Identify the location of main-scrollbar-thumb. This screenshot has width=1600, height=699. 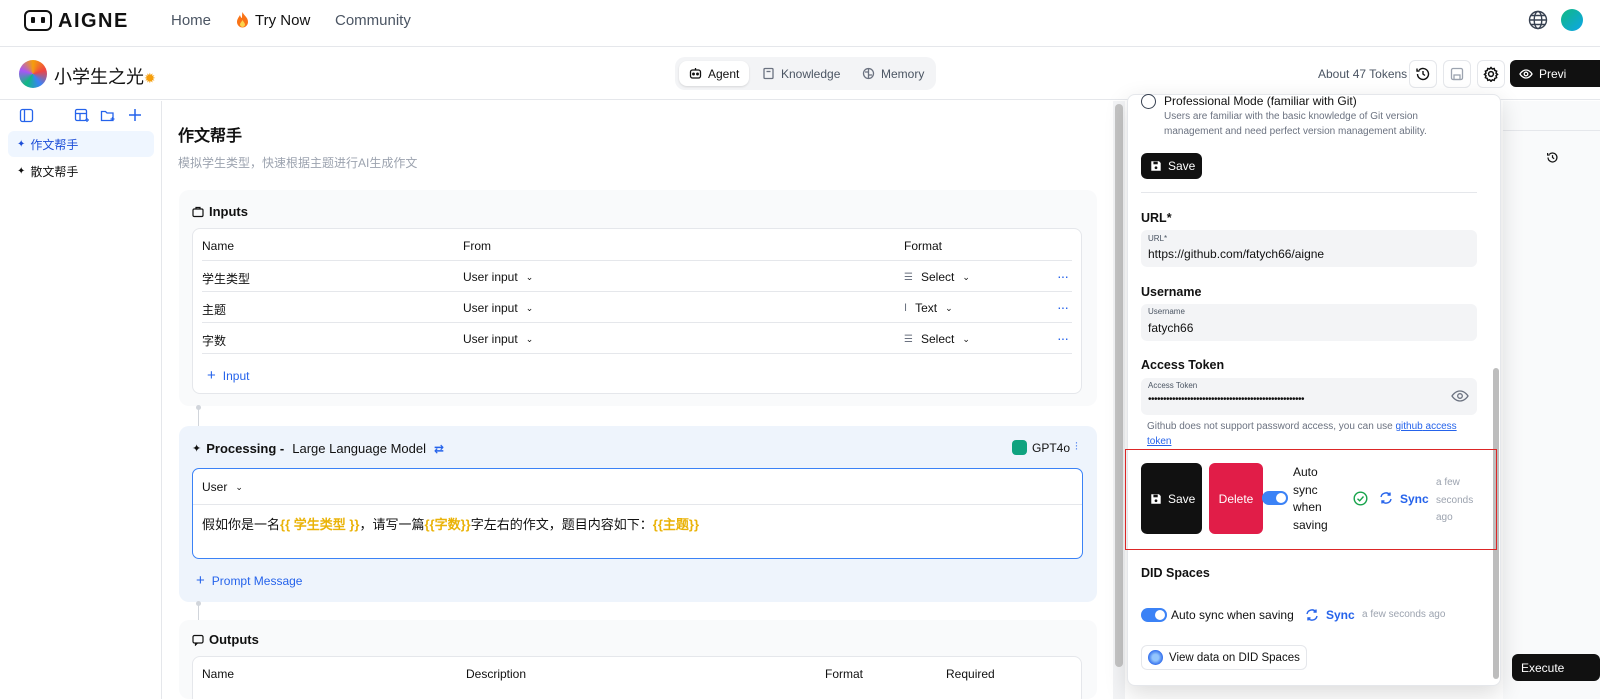
(1119, 385).